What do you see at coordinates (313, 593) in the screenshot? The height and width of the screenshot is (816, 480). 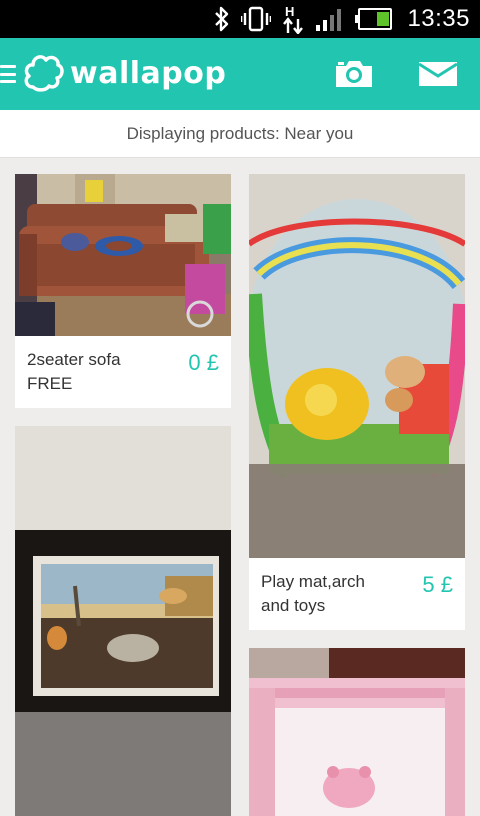 I see `product-title: Play mat,arch and toys` at bounding box center [313, 593].